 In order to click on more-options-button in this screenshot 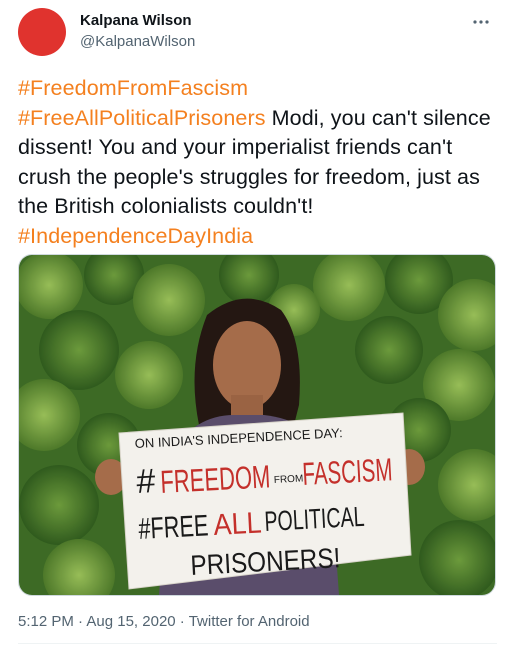, I will do `click(481, 22)`.